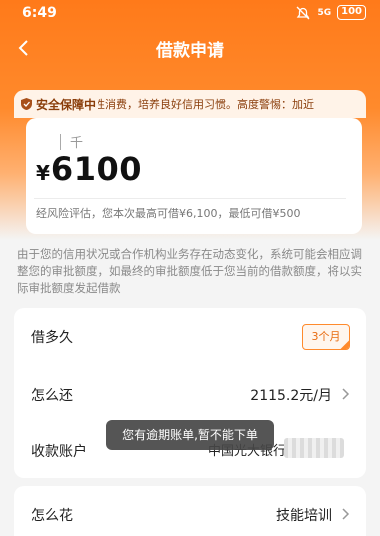  I want to click on amount-input: ¥ 6100, so click(89, 169).